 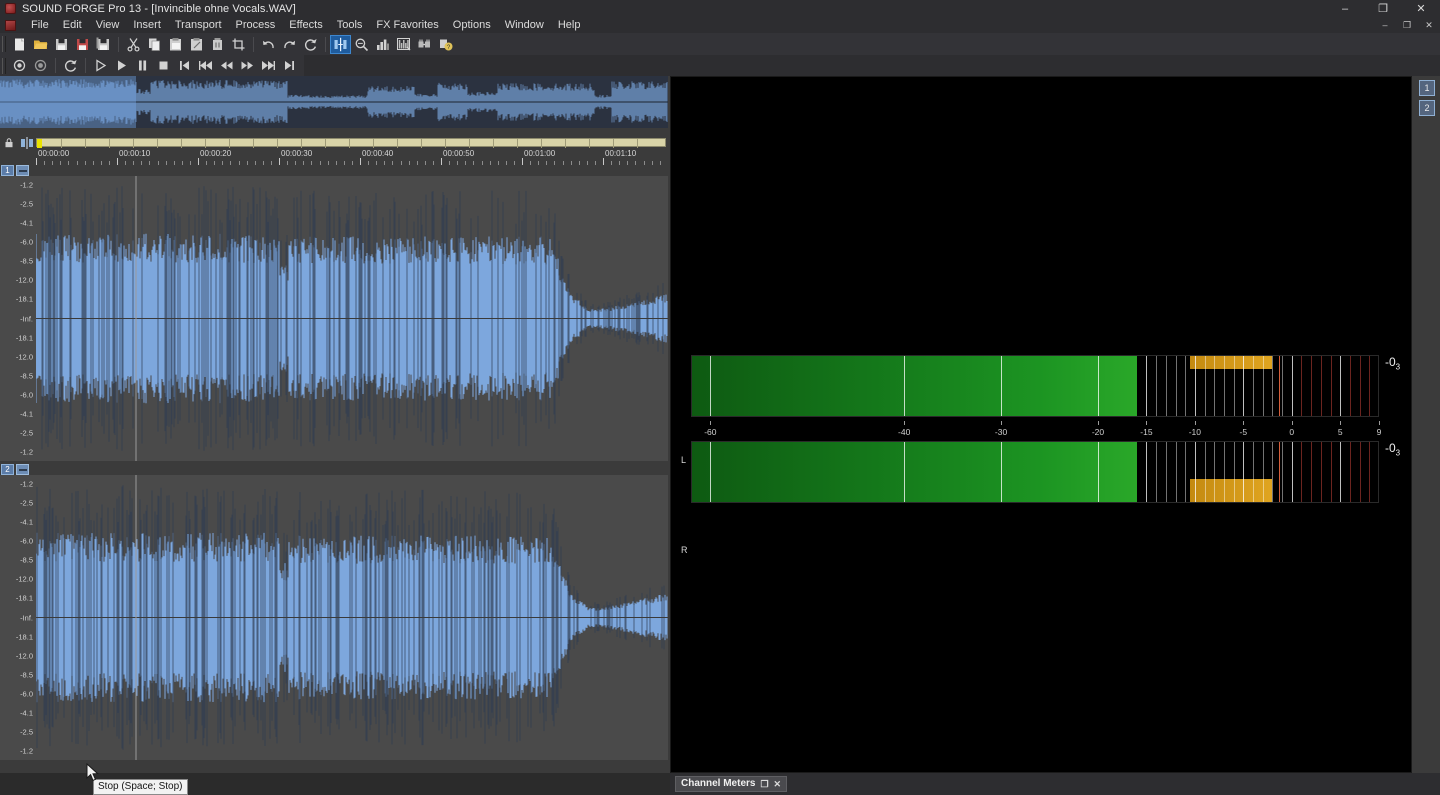 I want to click on toolbar-separator, so click(x=118, y=44).